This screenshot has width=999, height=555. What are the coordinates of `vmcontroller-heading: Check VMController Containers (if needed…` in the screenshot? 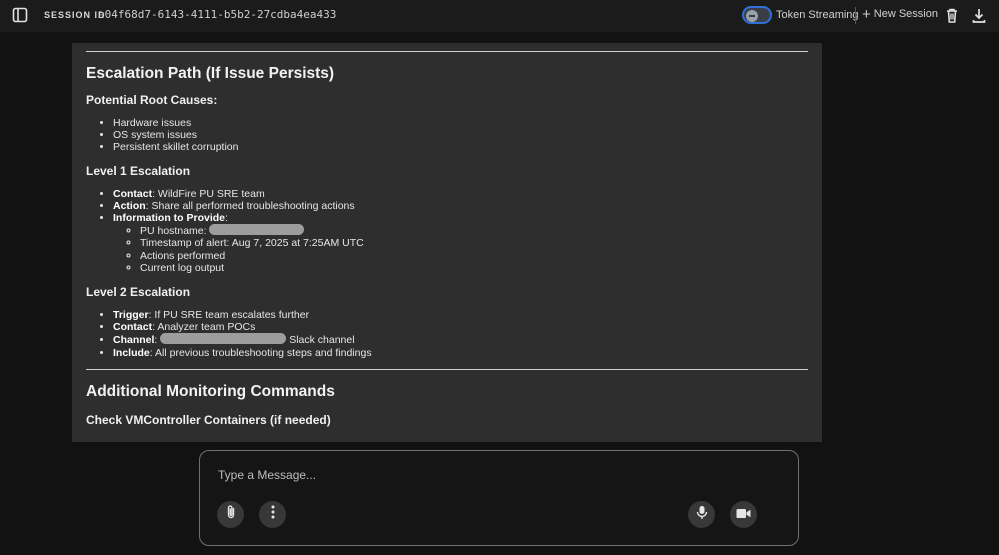 It's located at (208, 419).